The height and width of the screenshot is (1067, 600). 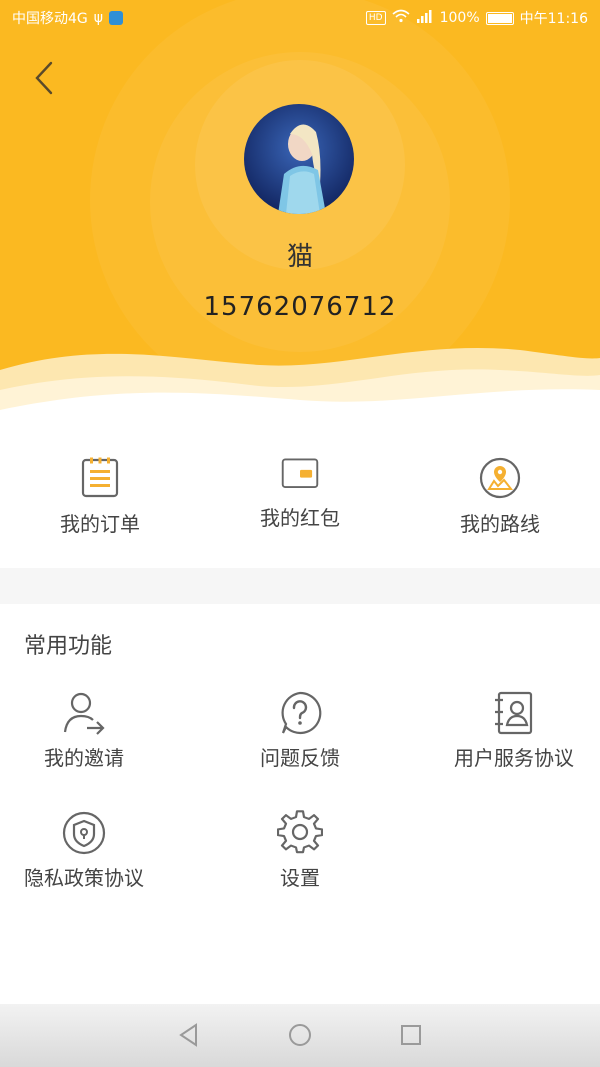 What do you see at coordinates (189, 1035) in the screenshot?
I see `nav-back-icon` at bounding box center [189, 1035].